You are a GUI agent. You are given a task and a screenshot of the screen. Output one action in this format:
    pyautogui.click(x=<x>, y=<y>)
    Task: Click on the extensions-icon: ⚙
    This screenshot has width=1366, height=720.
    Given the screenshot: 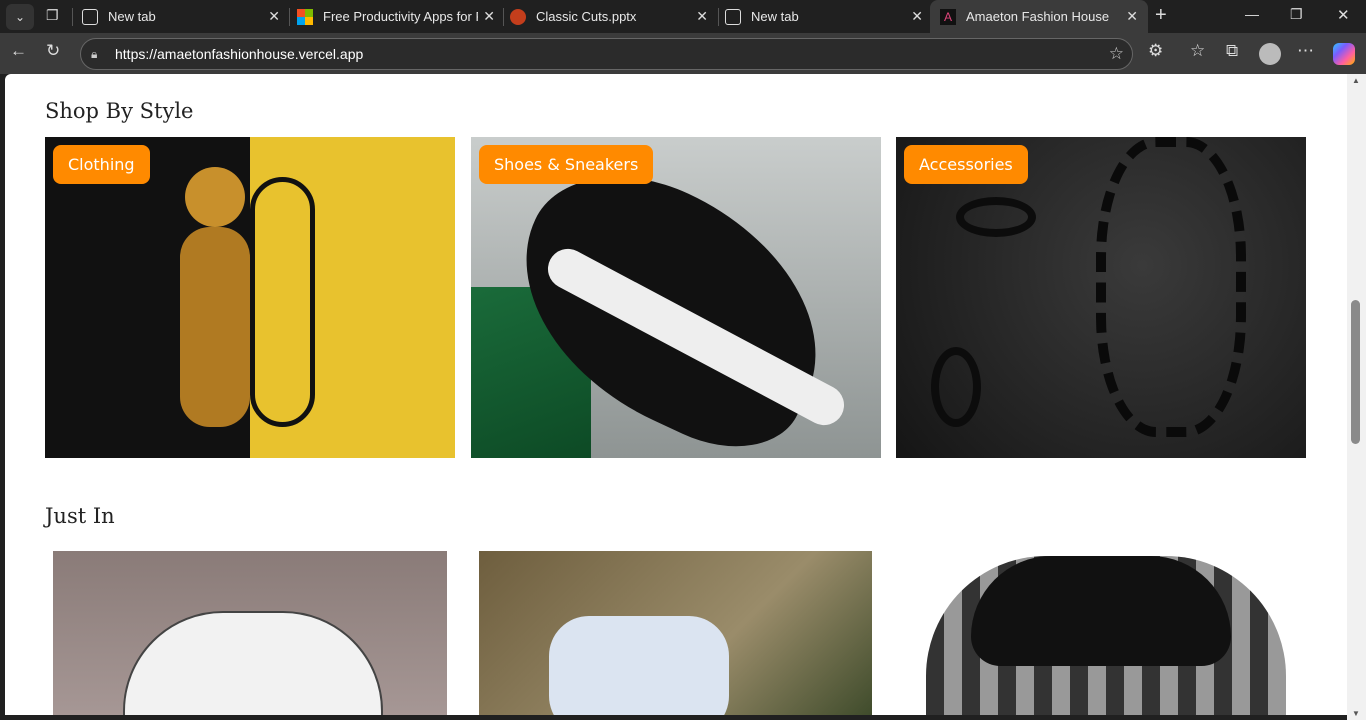 What is the action you would take?
    pyautogui.click(x=1155, y=51)
    